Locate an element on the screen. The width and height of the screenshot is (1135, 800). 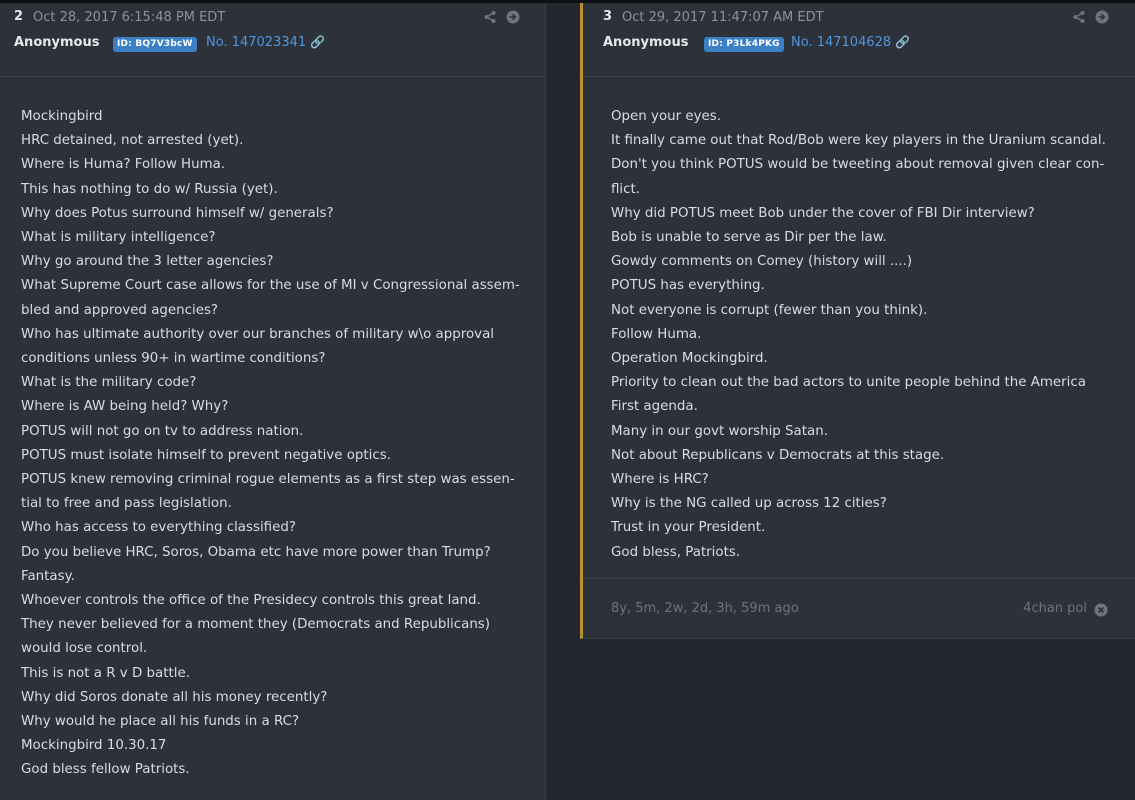
post-number-link-label: No. 147023341 is located at coordinates (256, 42).